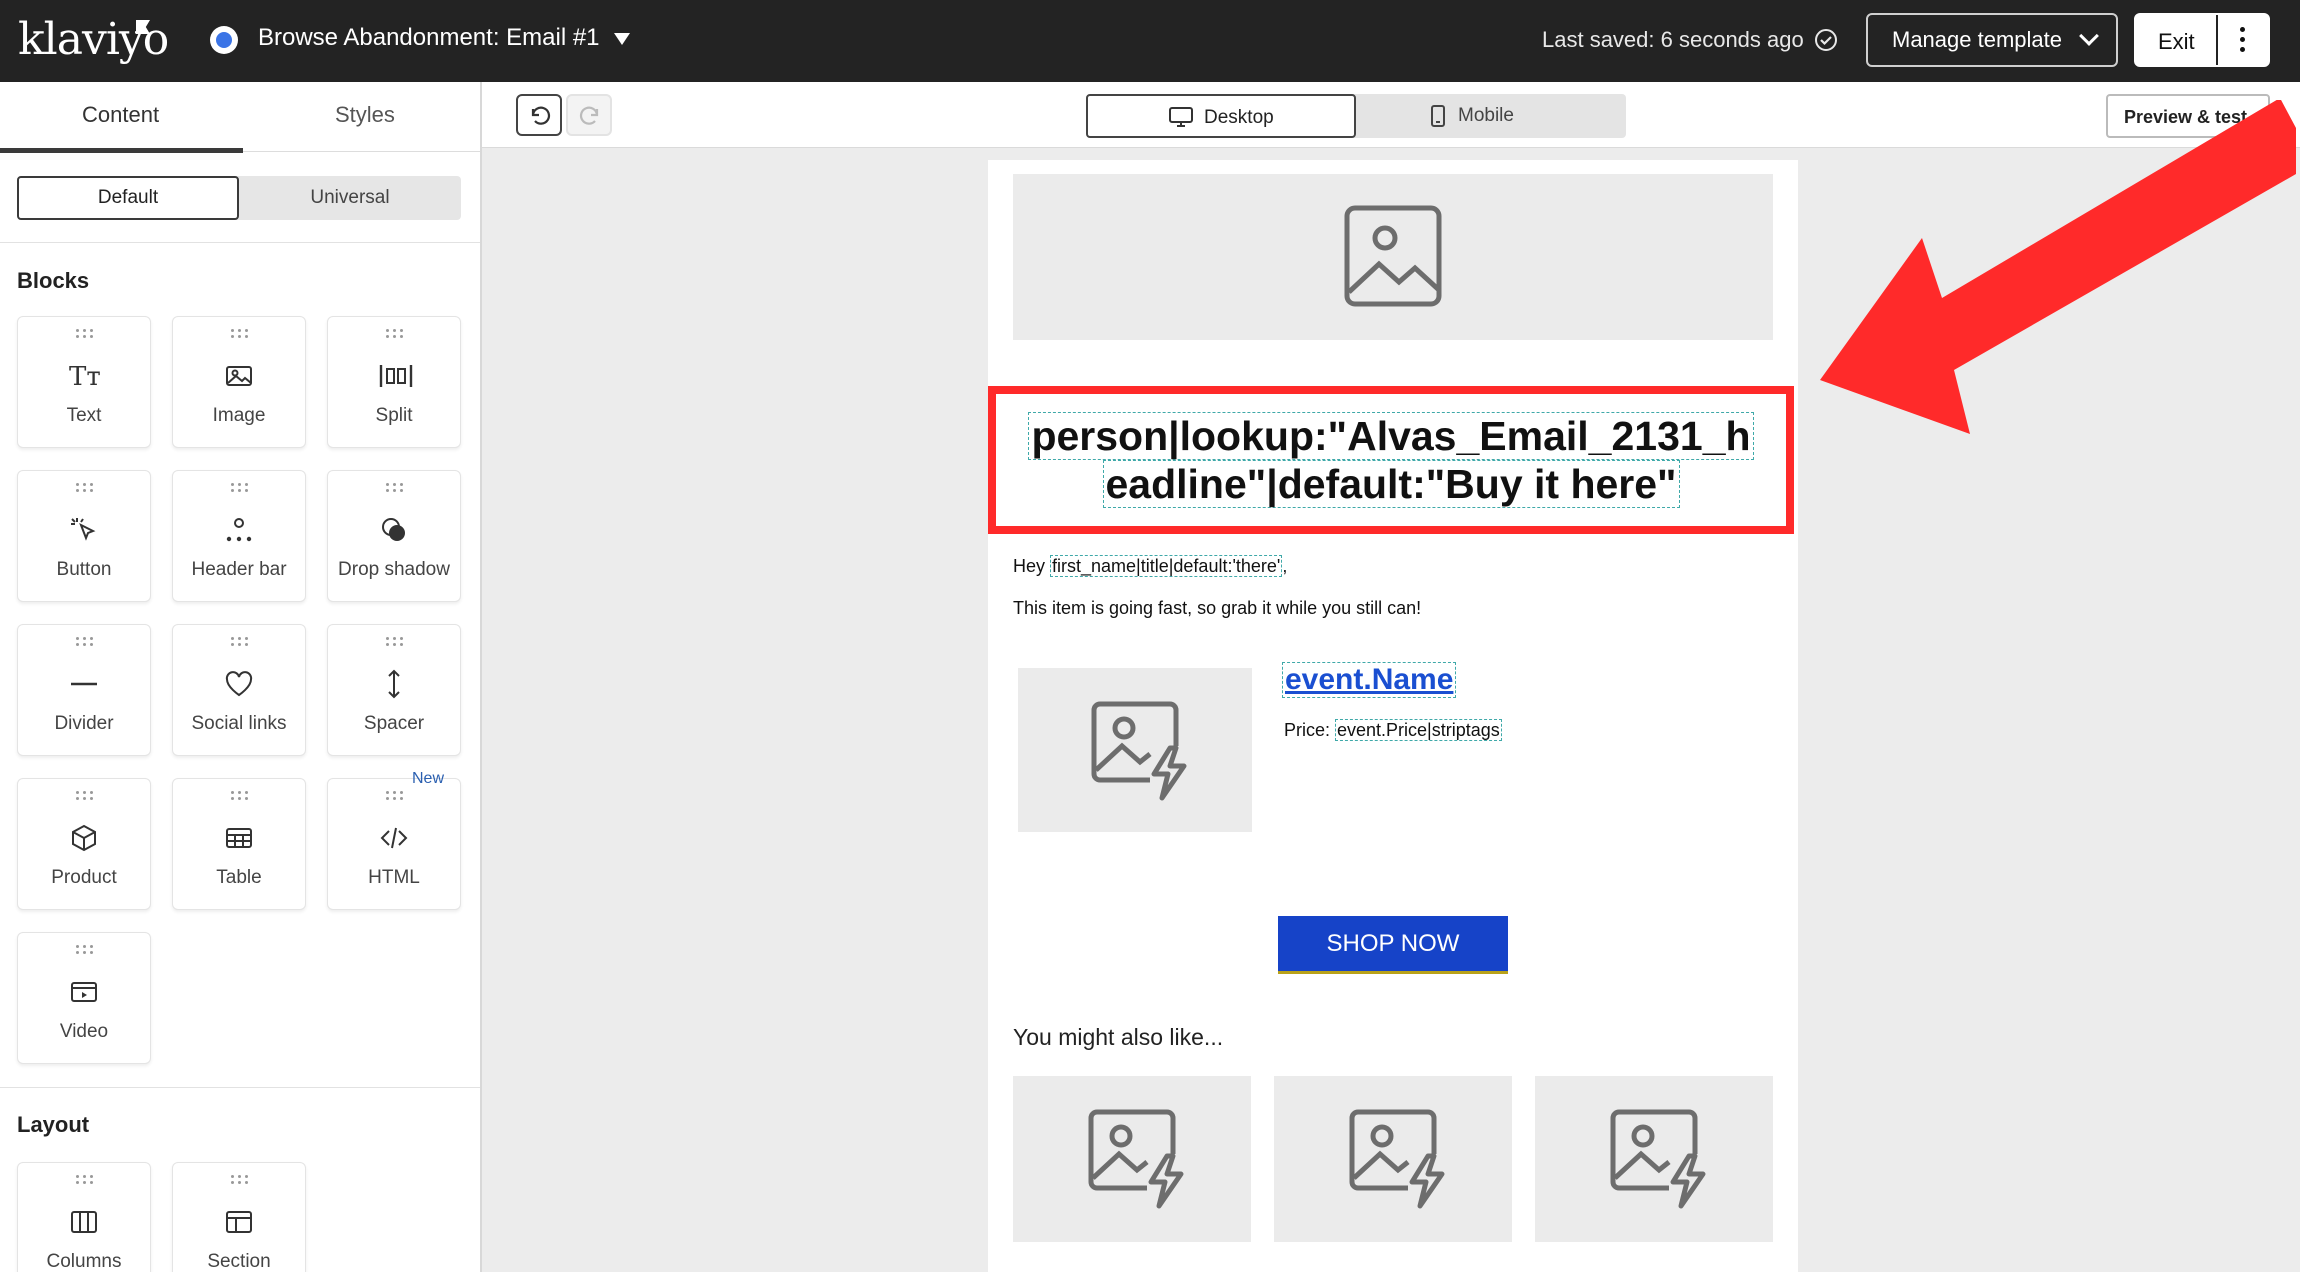  I want to click on chevron-down-icon, so click(2089, 36).